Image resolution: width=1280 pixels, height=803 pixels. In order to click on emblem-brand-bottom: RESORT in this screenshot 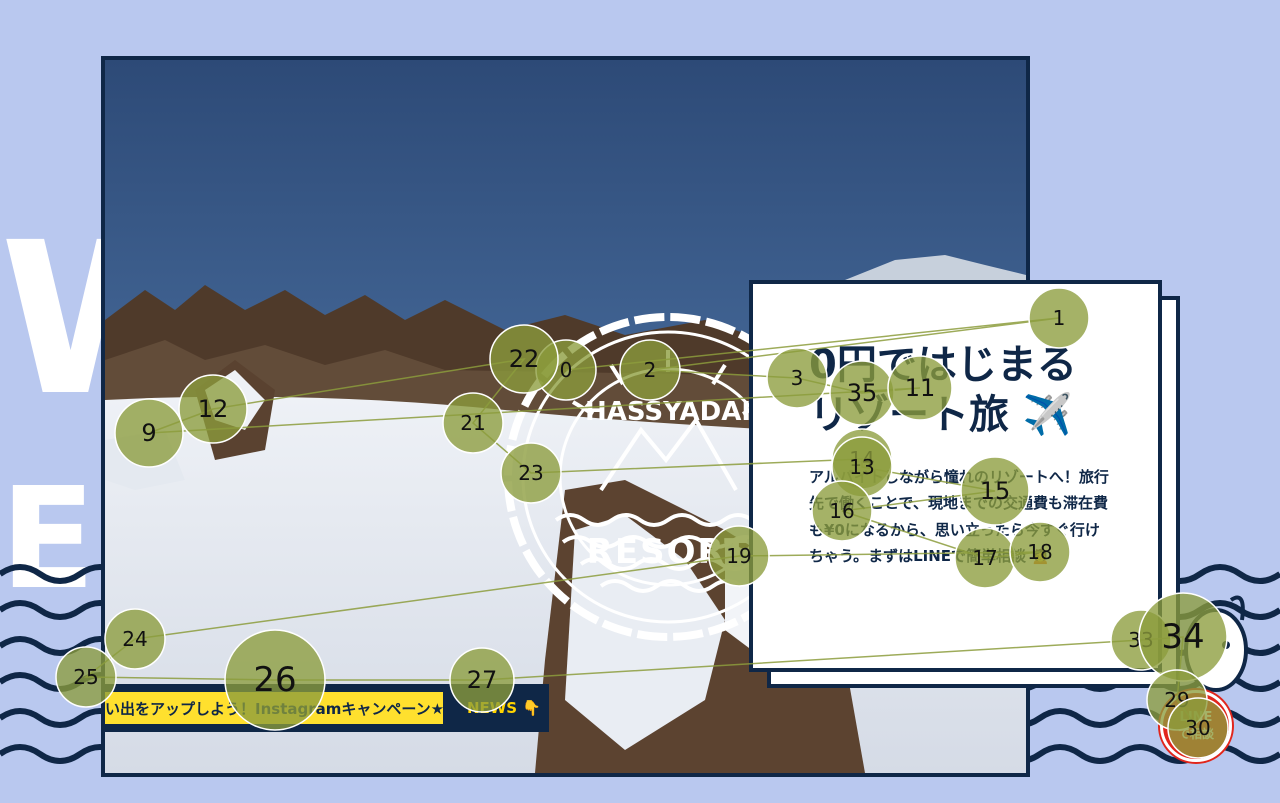, I will do `click(668, 552)`.